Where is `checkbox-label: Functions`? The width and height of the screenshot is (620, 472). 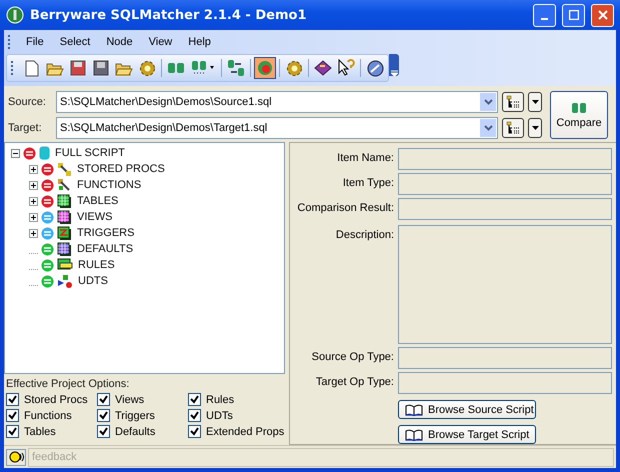
checkbox-label: Functions is located at coordinates (48, 416).